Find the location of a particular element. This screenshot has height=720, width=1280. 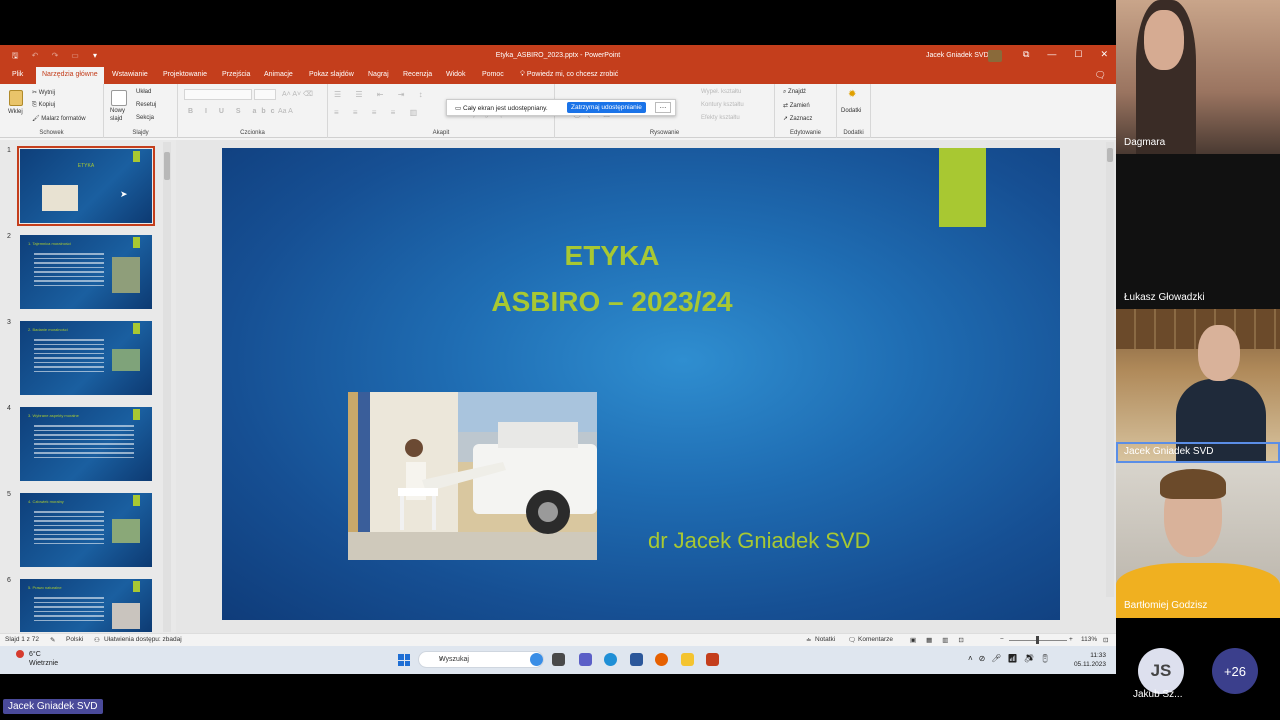

maximize-icon: ☐ is located at coordinates (1078, 54).